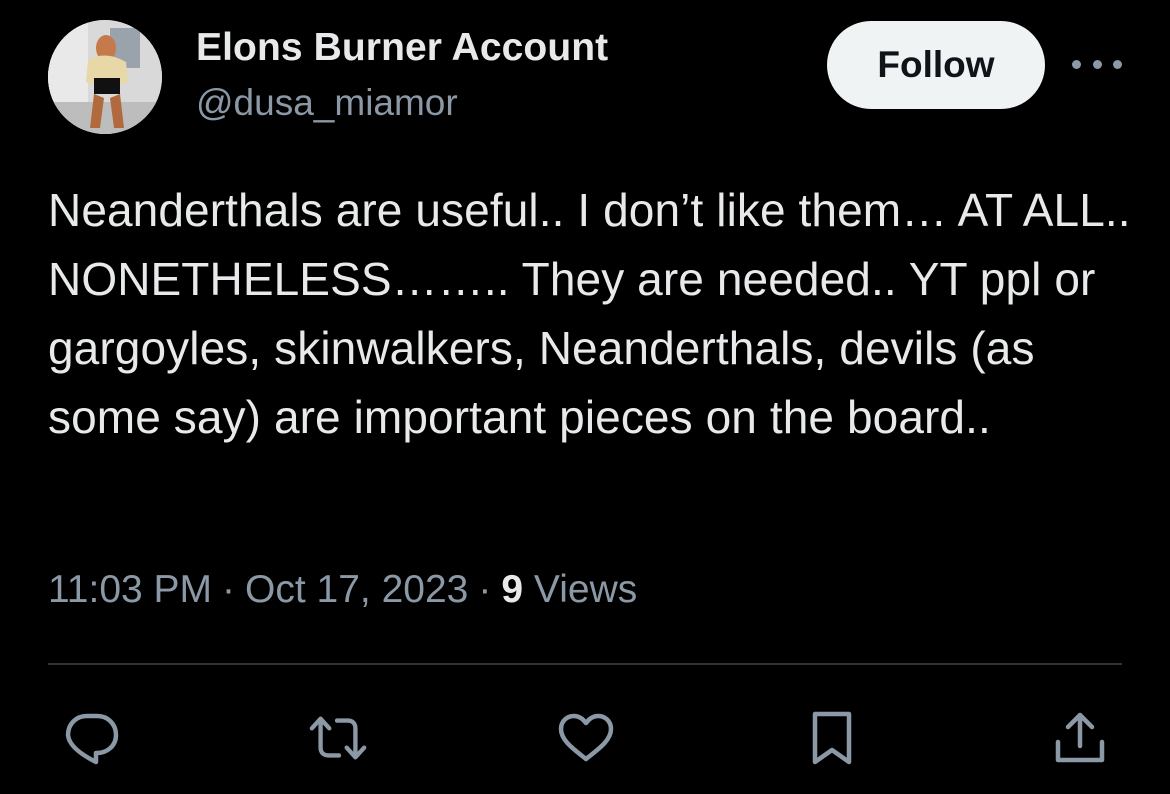  I want to click on avatar-image, so click(105, 77).